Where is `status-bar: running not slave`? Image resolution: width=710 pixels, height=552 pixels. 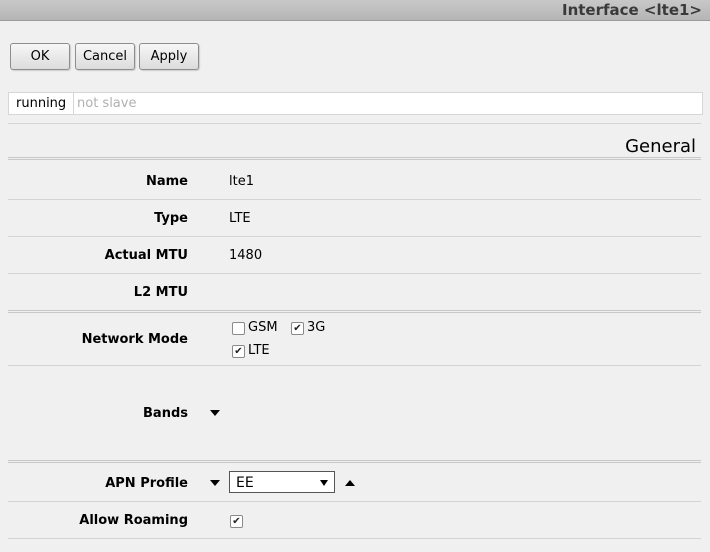 status-bar: running not slave is located at coordinates (355, 103).